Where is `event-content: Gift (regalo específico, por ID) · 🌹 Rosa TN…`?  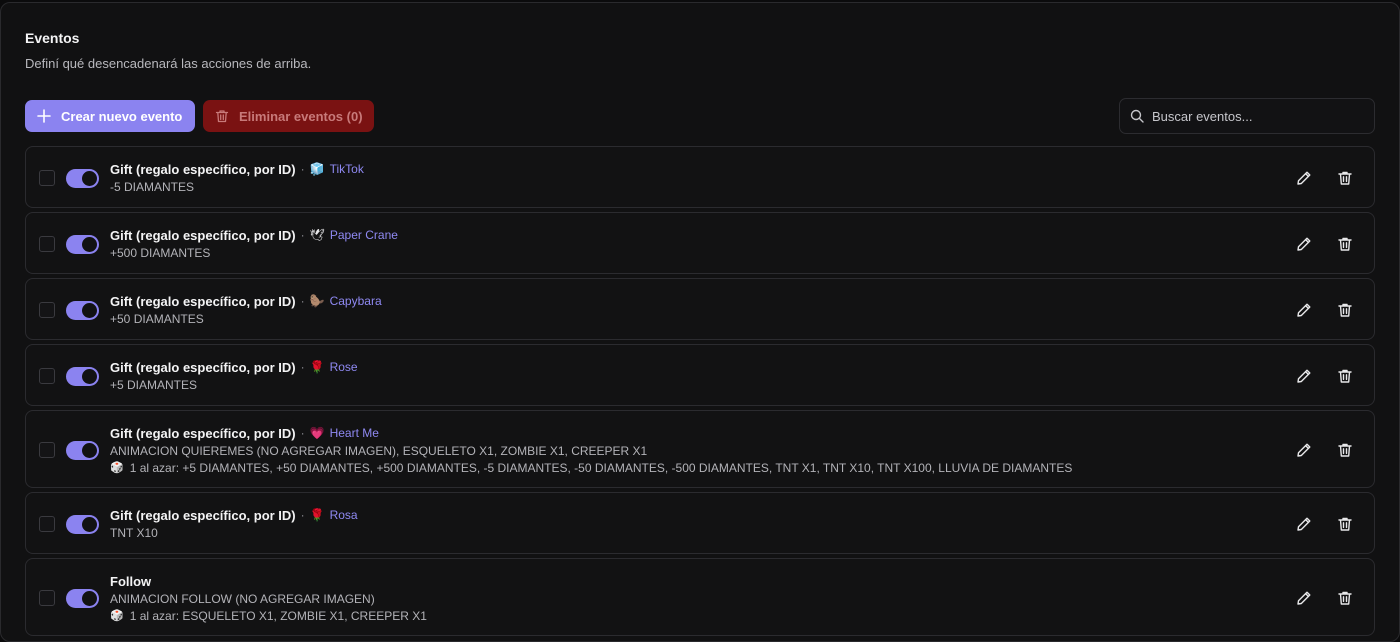
event-content: Gift (regalo específico, por ID) · 🌹 Rosa TN… is located at coordinates (234, 524).